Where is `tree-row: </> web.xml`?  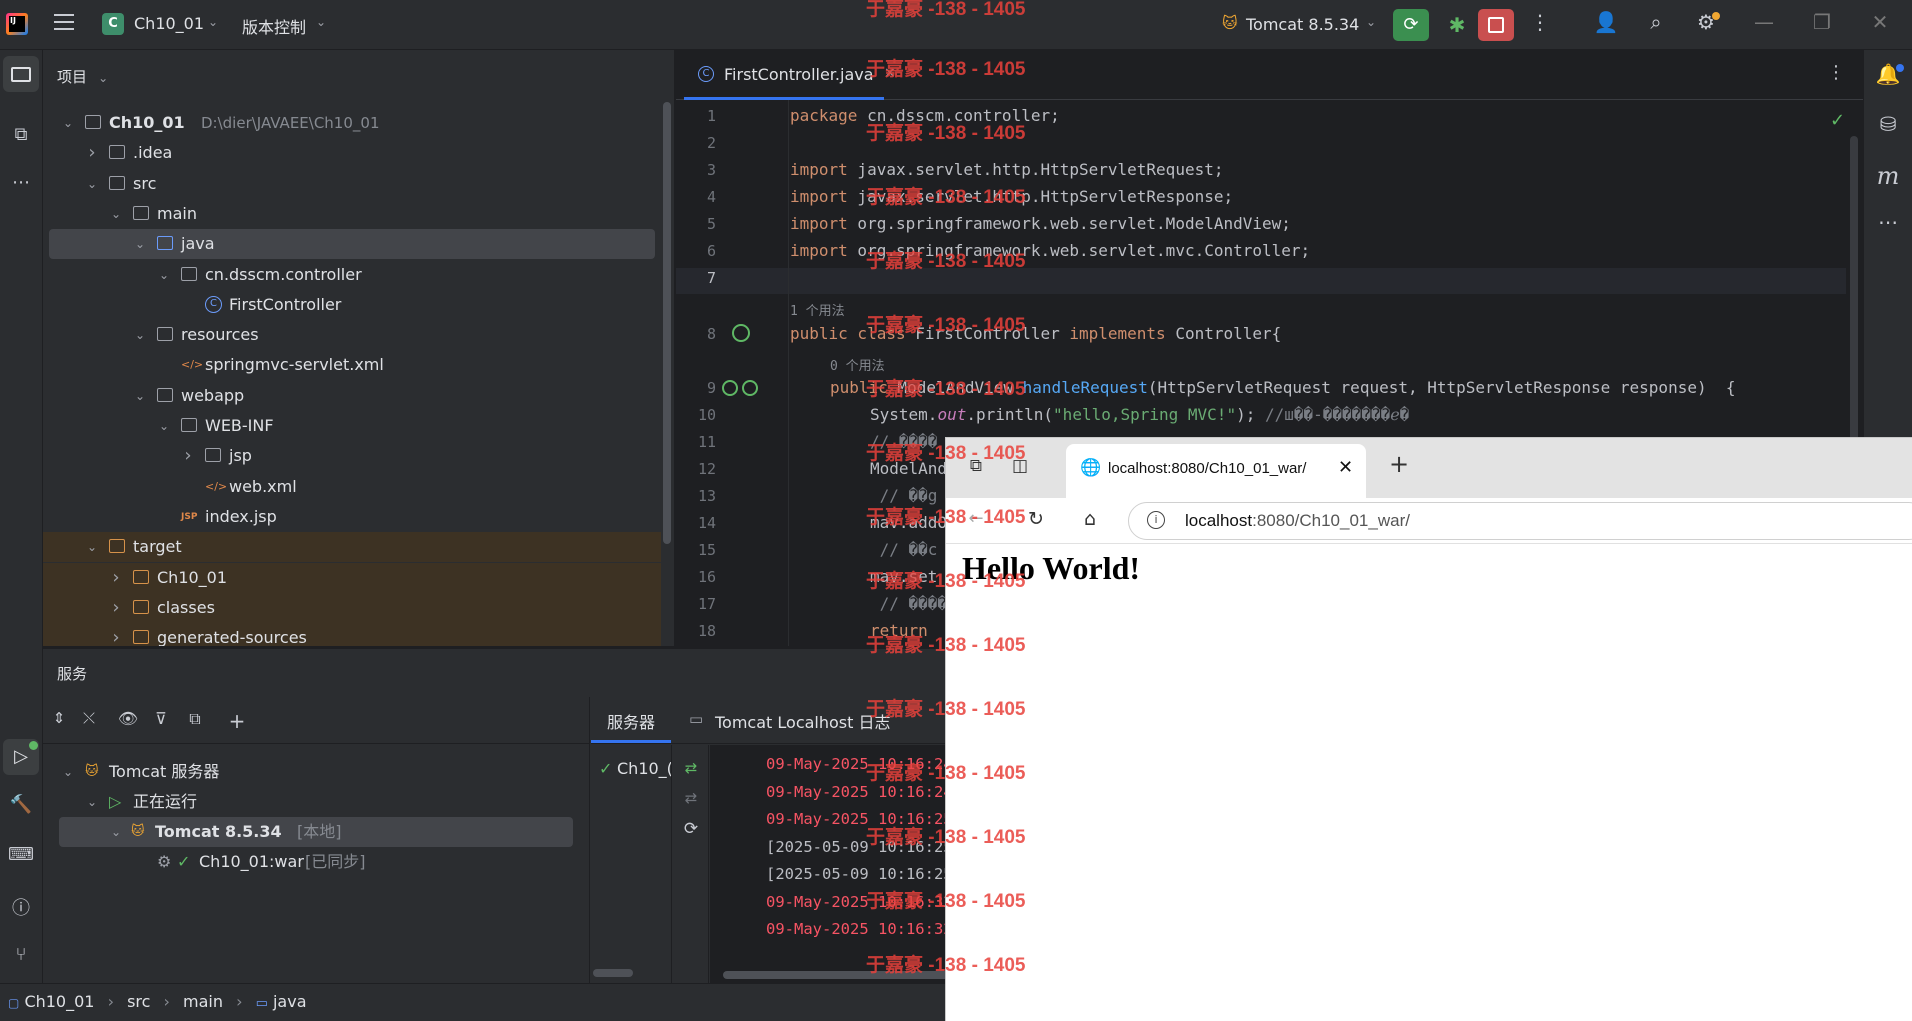
tree-row: </> web.xml is located at coordinates (352, 487).